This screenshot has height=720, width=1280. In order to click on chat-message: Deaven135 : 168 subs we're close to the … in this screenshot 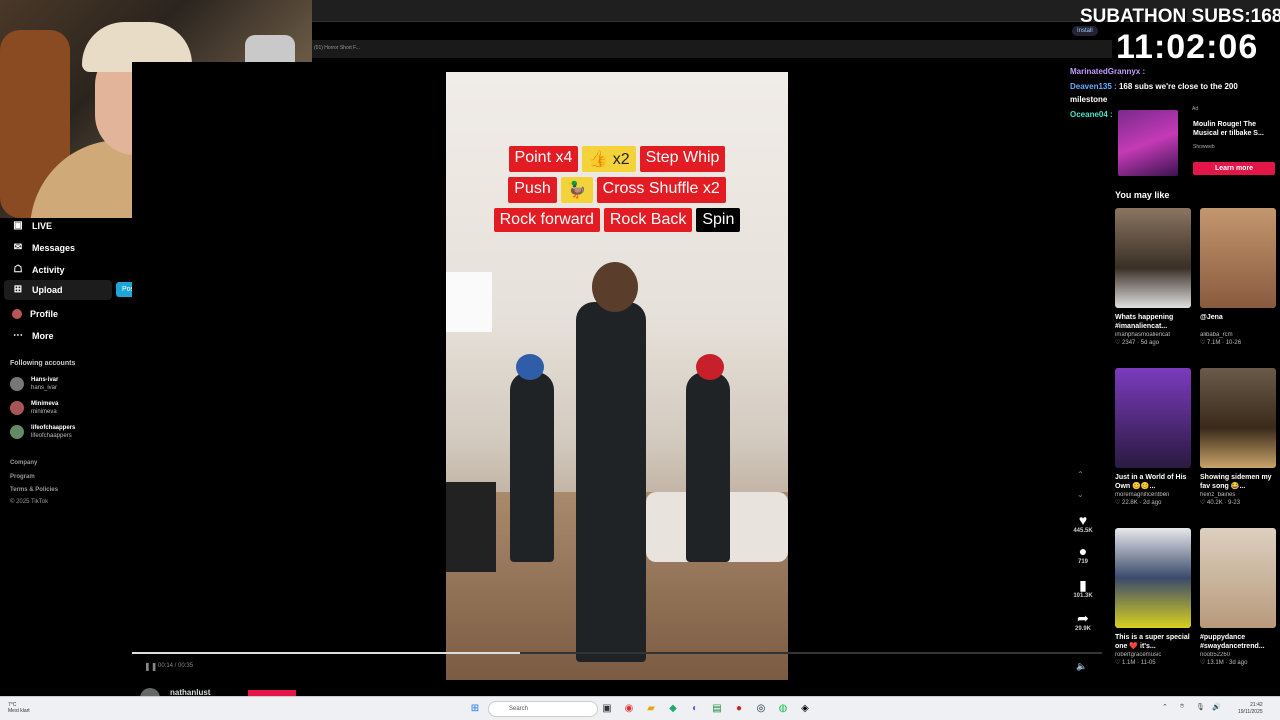, I will do `click(1154, 86)`.